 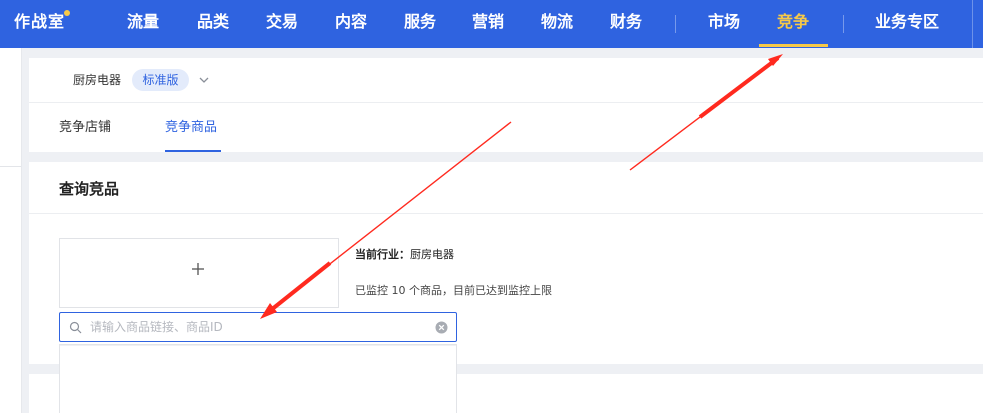 What do you see at coordinates (85, 128) in the screenshot?
I see `tab-competing-stores: 竞争店铺` at bounding box center [85, 128].